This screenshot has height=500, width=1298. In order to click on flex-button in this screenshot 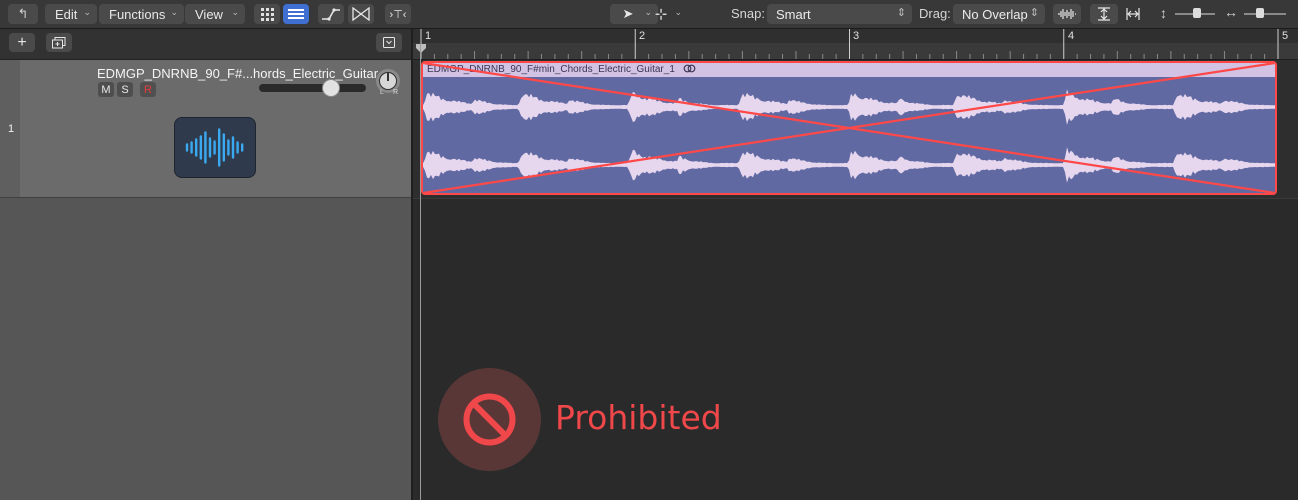, I will do `click(361, 14)`.